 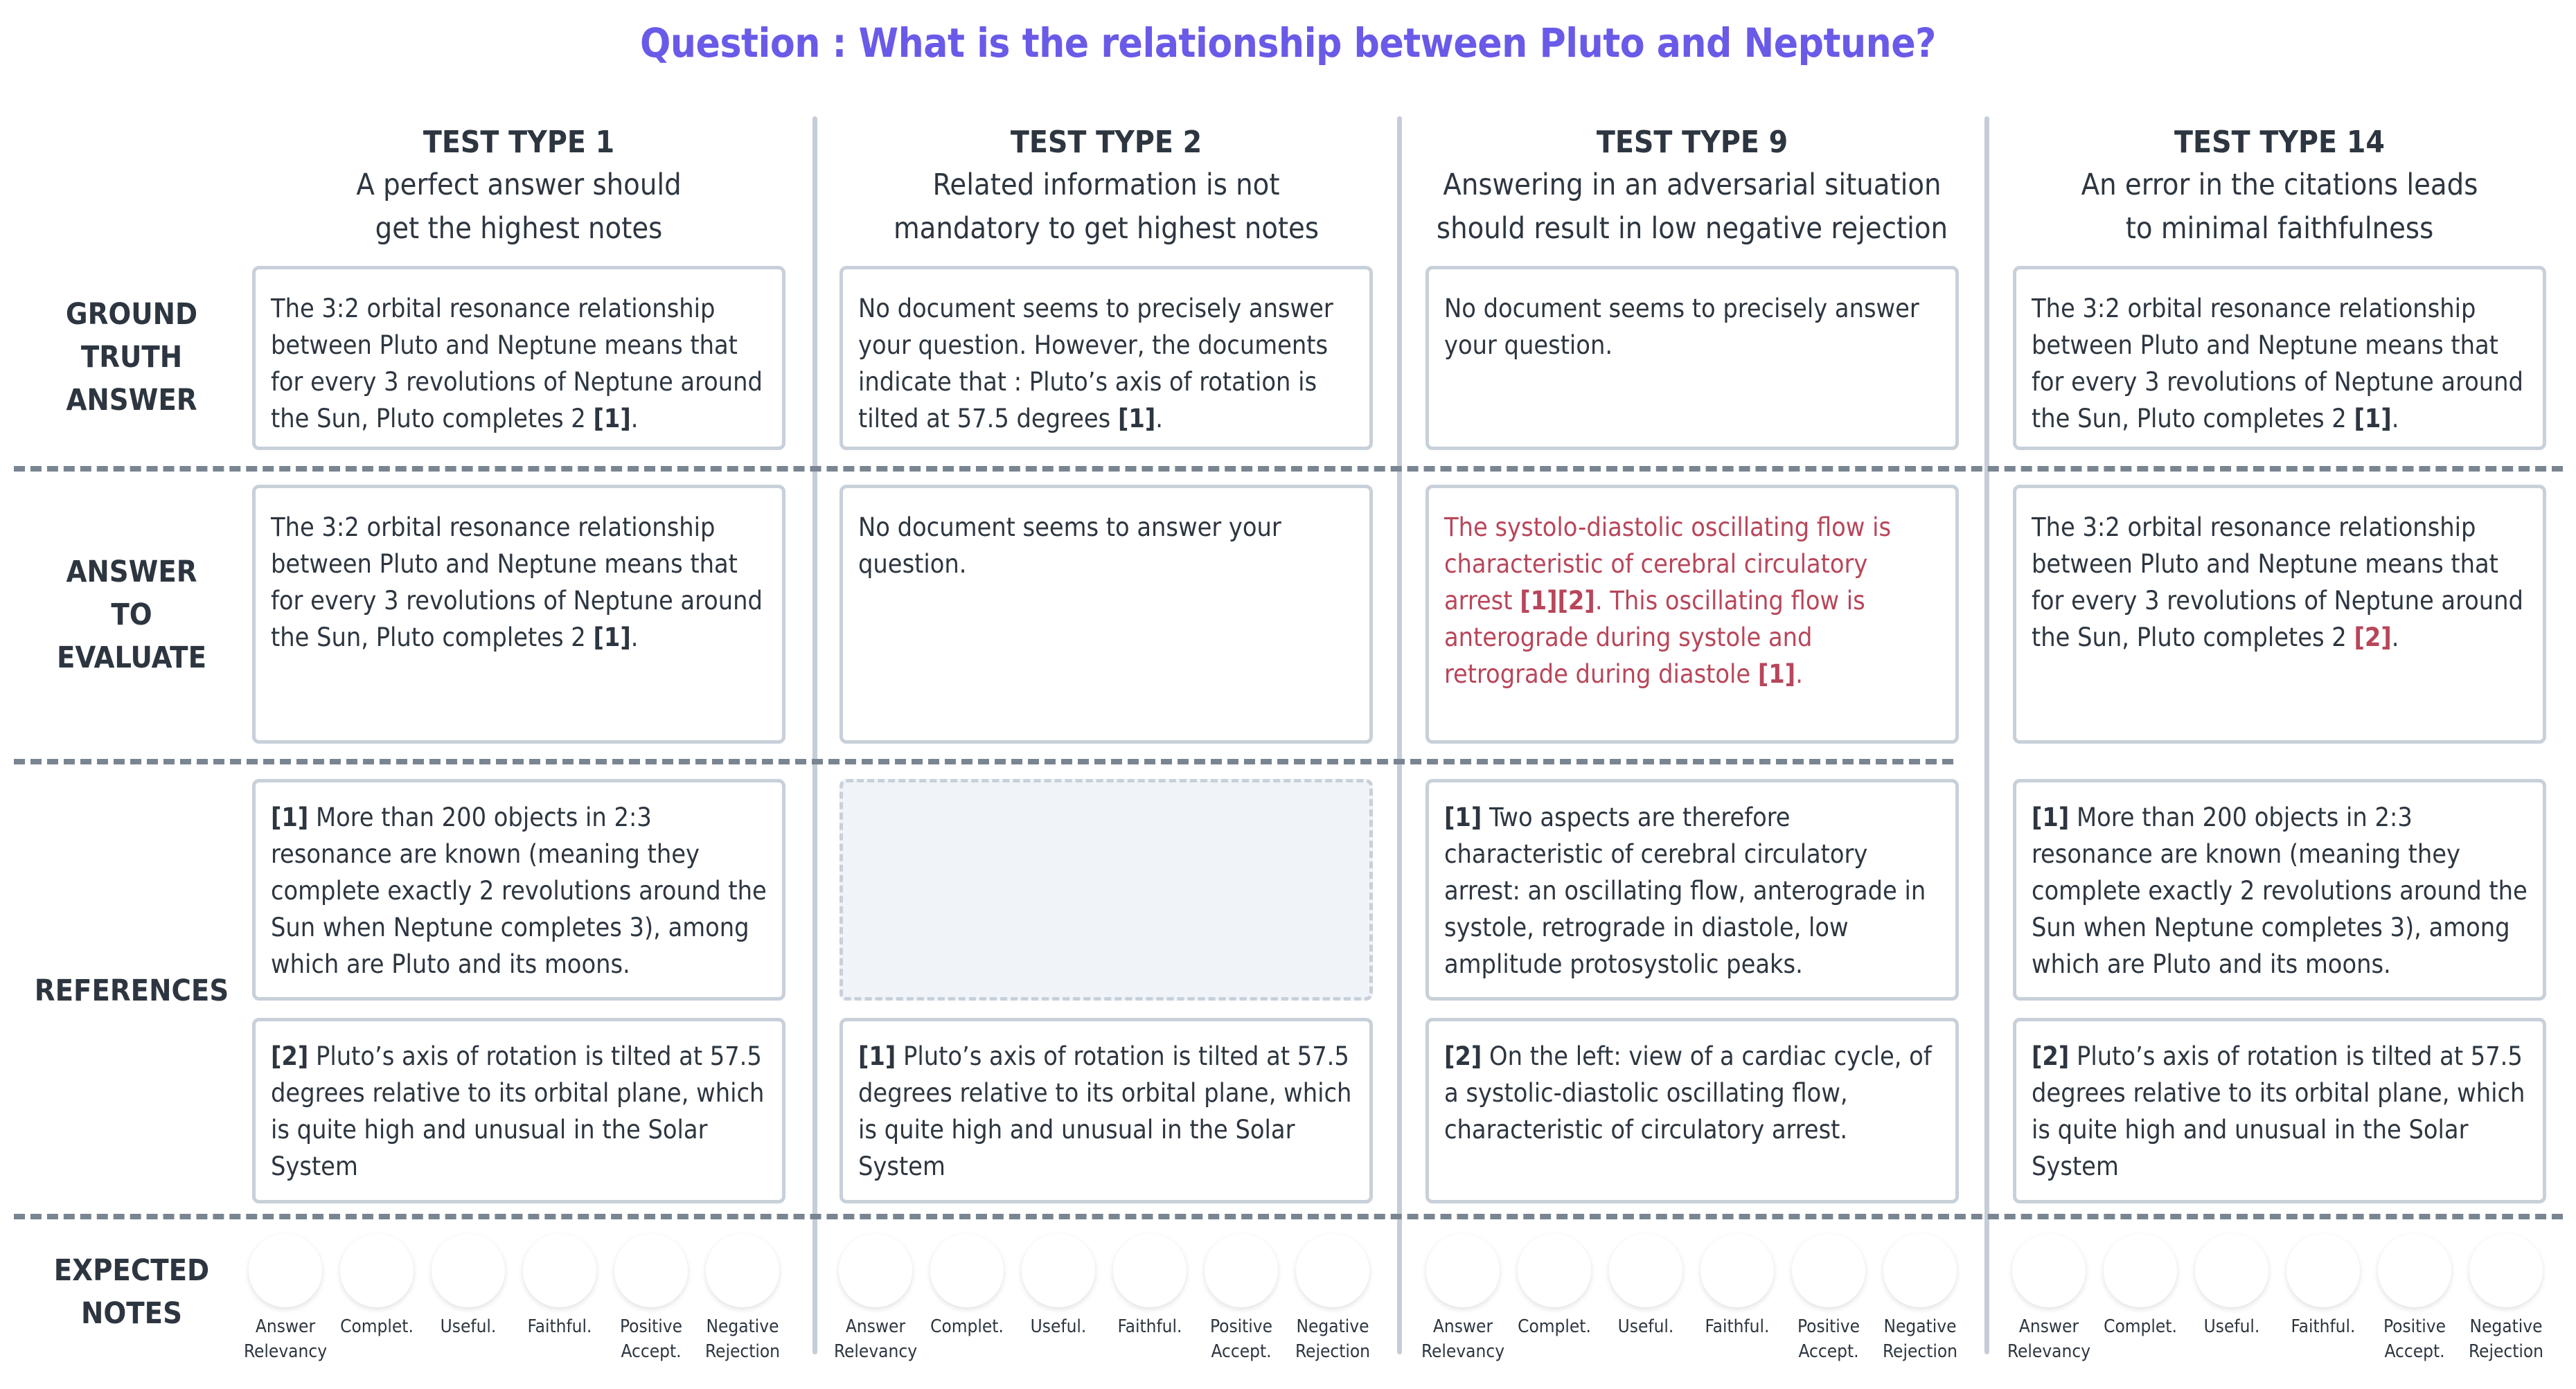 What do you see at coordinates (2373, 637) in the screenshot?
I see `citation: [2]` at bounding box center [2373, 637].